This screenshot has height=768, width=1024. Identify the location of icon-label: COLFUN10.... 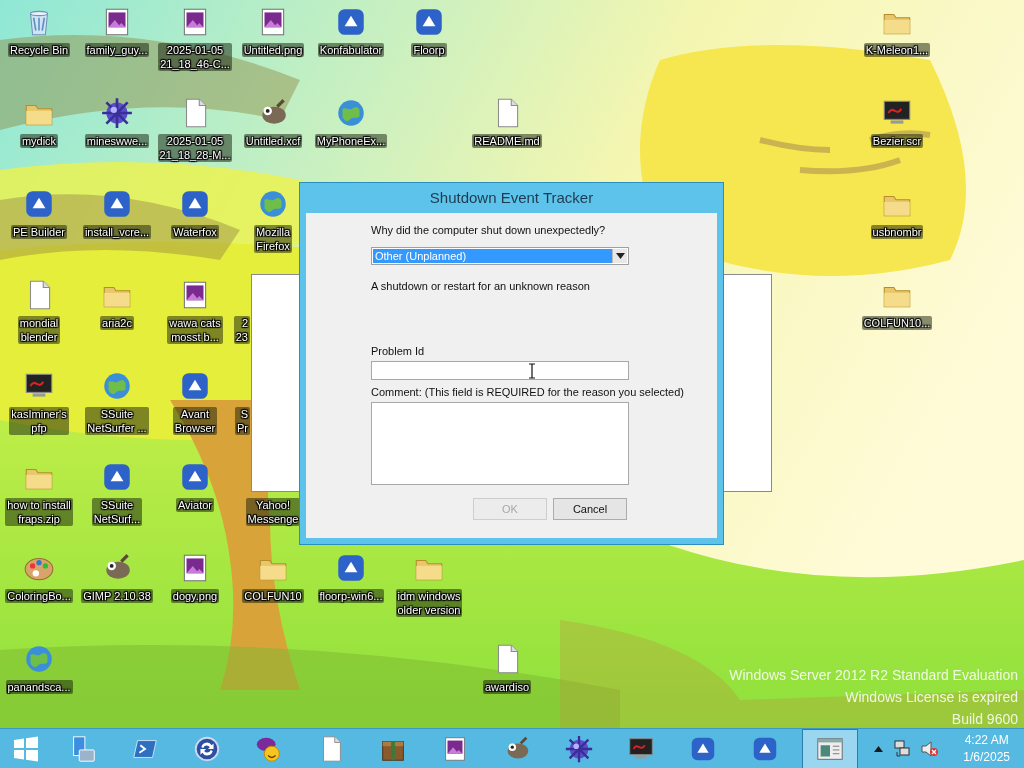
(897, 323).